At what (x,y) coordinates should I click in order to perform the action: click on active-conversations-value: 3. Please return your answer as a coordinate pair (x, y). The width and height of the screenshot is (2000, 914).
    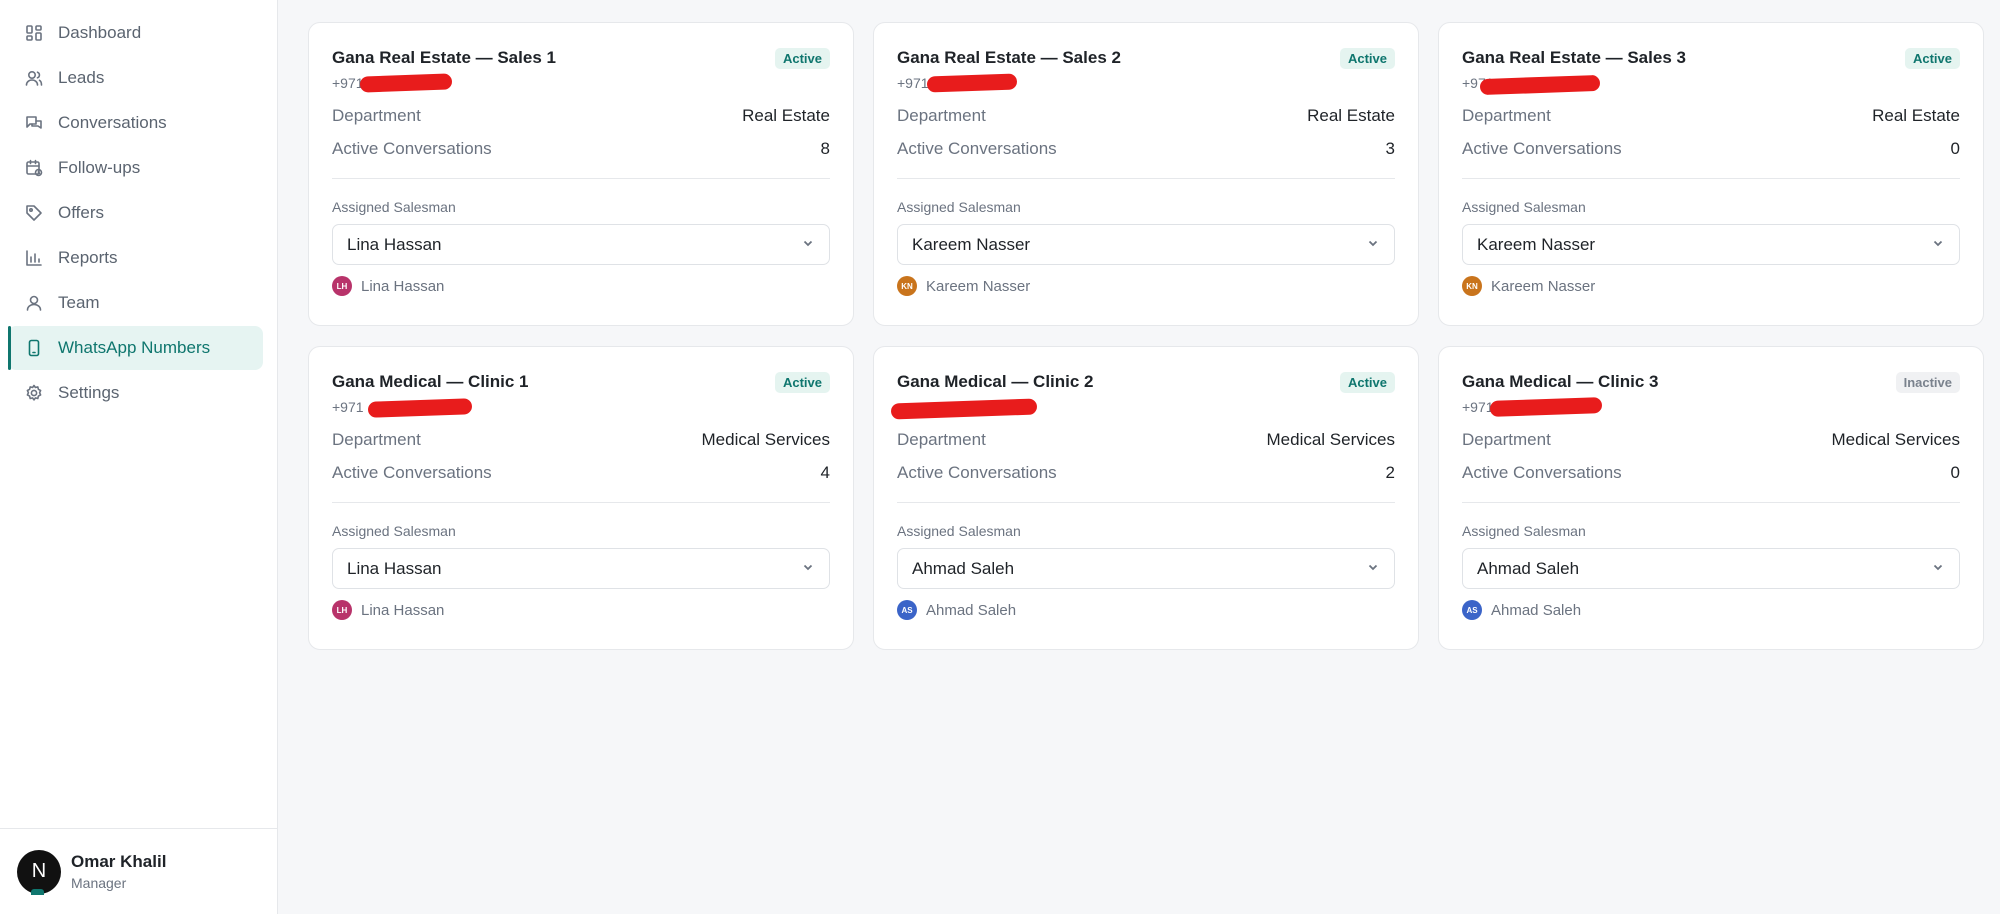
    Looking at the image, I should click on (1390, 148).